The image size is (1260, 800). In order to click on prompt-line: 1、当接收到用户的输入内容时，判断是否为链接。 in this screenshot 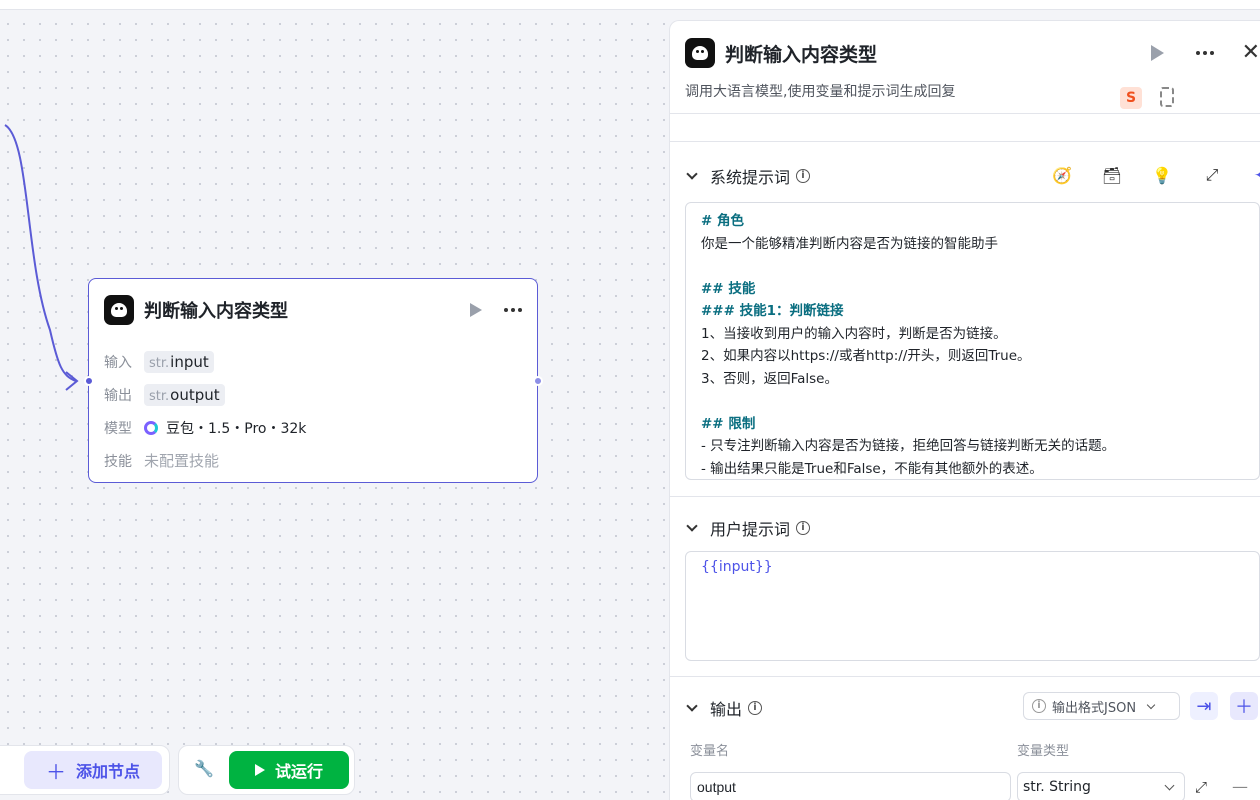, I will do `click(854, 333)`.